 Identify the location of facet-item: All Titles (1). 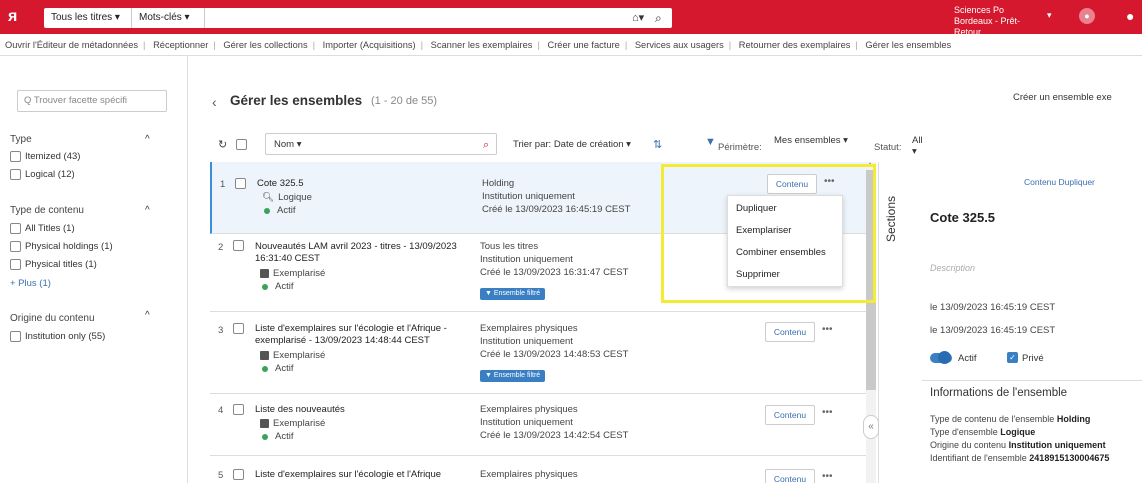
(42, 228).